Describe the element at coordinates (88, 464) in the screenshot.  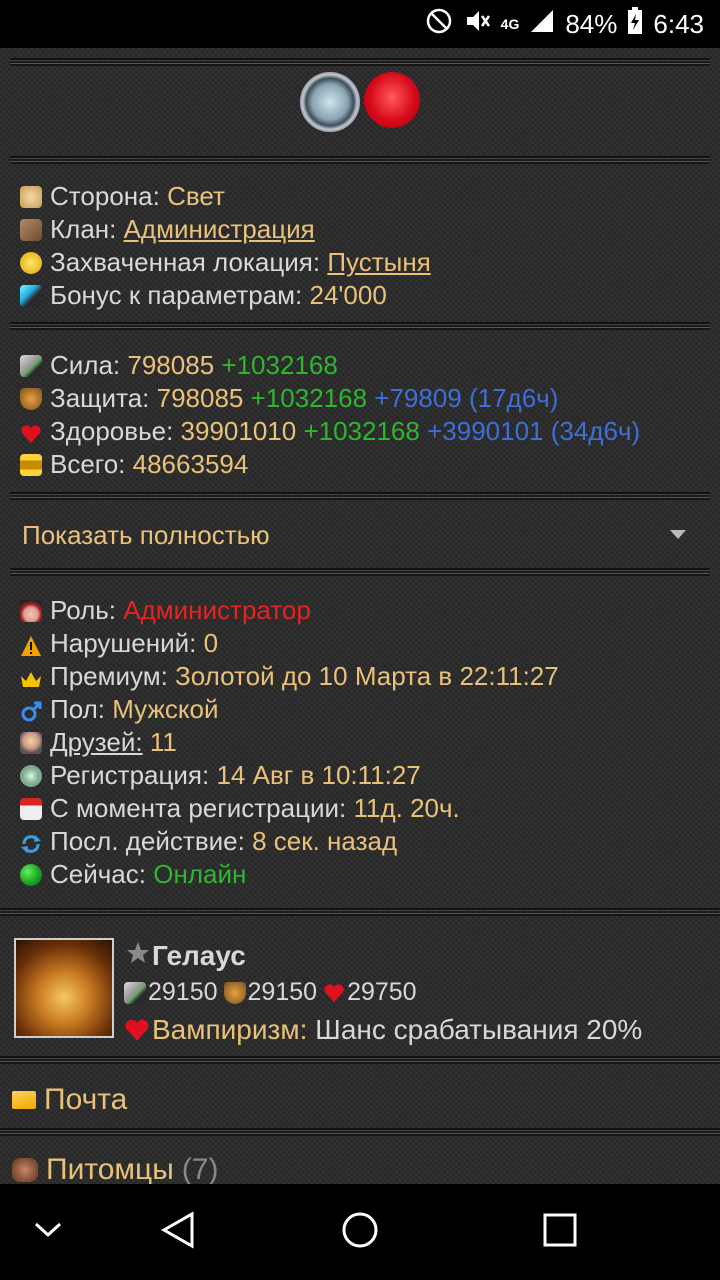
I see `total-label: Всего:` at that location.